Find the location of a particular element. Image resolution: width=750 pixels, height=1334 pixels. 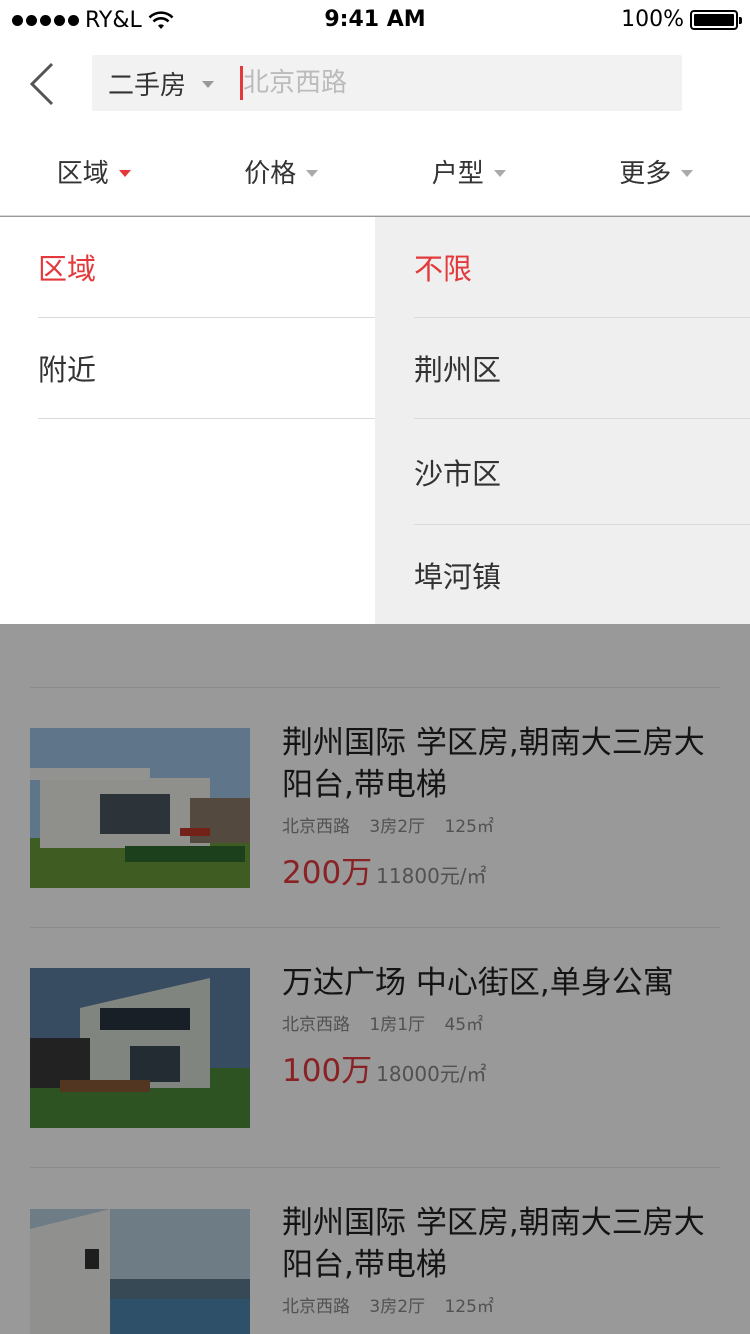

filter-tab-label: 户型 is located at coordinates (457, 174).